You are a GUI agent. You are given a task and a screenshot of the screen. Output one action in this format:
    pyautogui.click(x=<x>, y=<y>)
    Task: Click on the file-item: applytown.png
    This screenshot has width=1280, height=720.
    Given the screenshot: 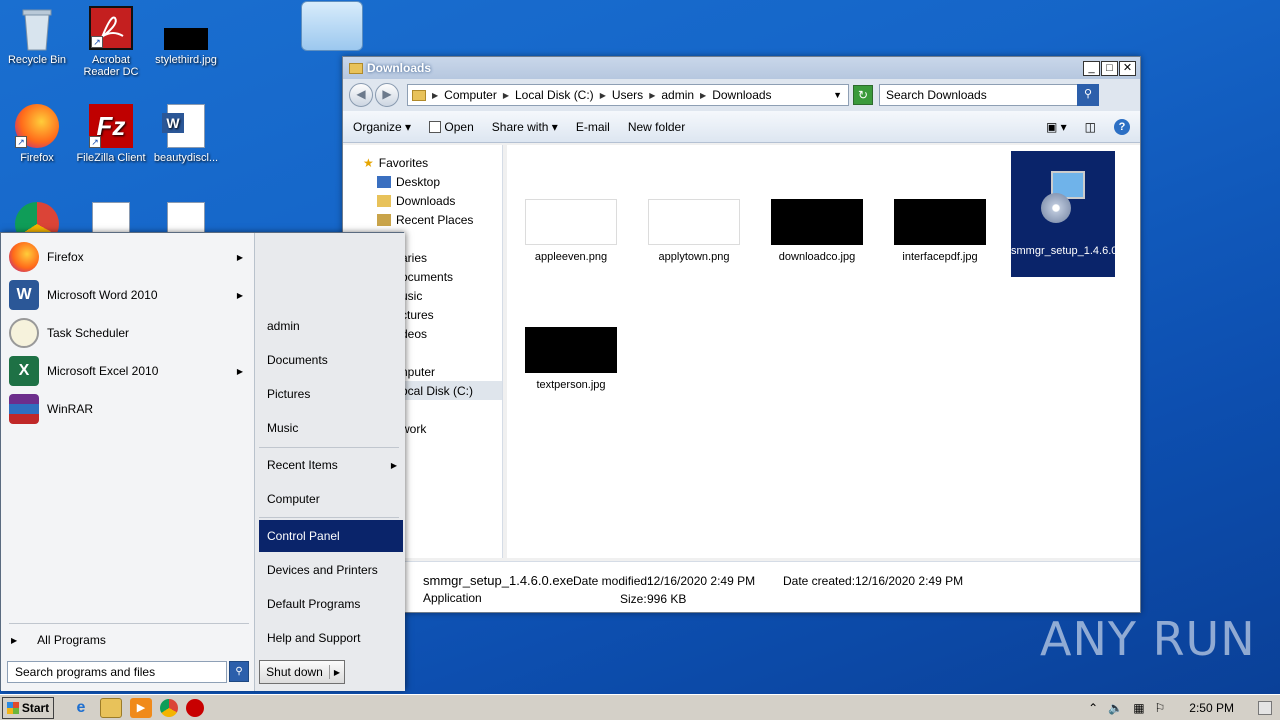 What is the action you would take?
    pyautogui.click(x=694, y=231)
    